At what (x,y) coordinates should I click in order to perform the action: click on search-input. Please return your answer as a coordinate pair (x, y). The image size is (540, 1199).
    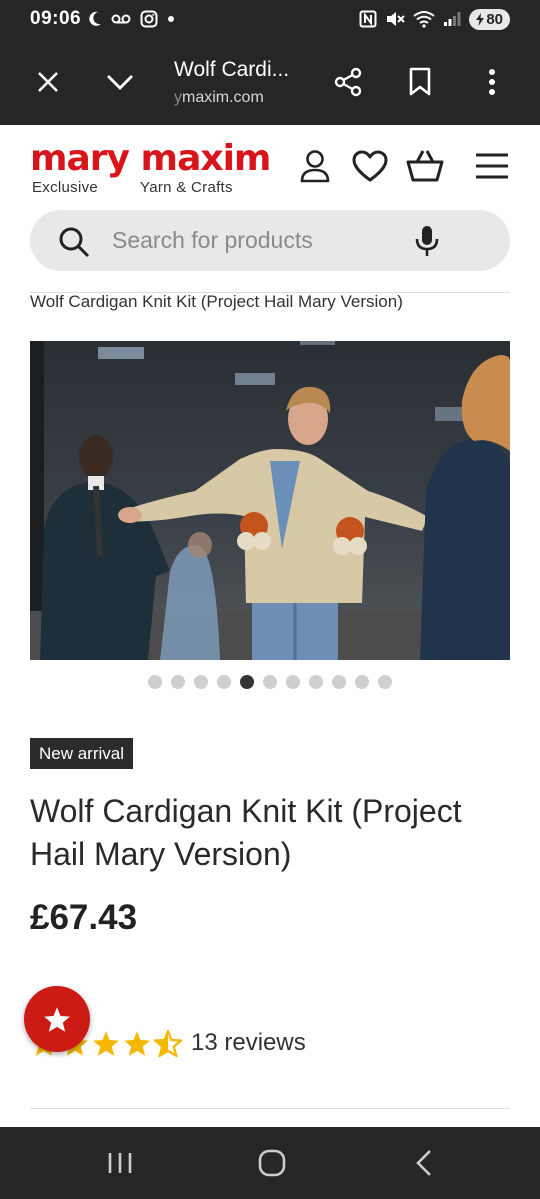
    Looking at the image, I should click on (257, 240).